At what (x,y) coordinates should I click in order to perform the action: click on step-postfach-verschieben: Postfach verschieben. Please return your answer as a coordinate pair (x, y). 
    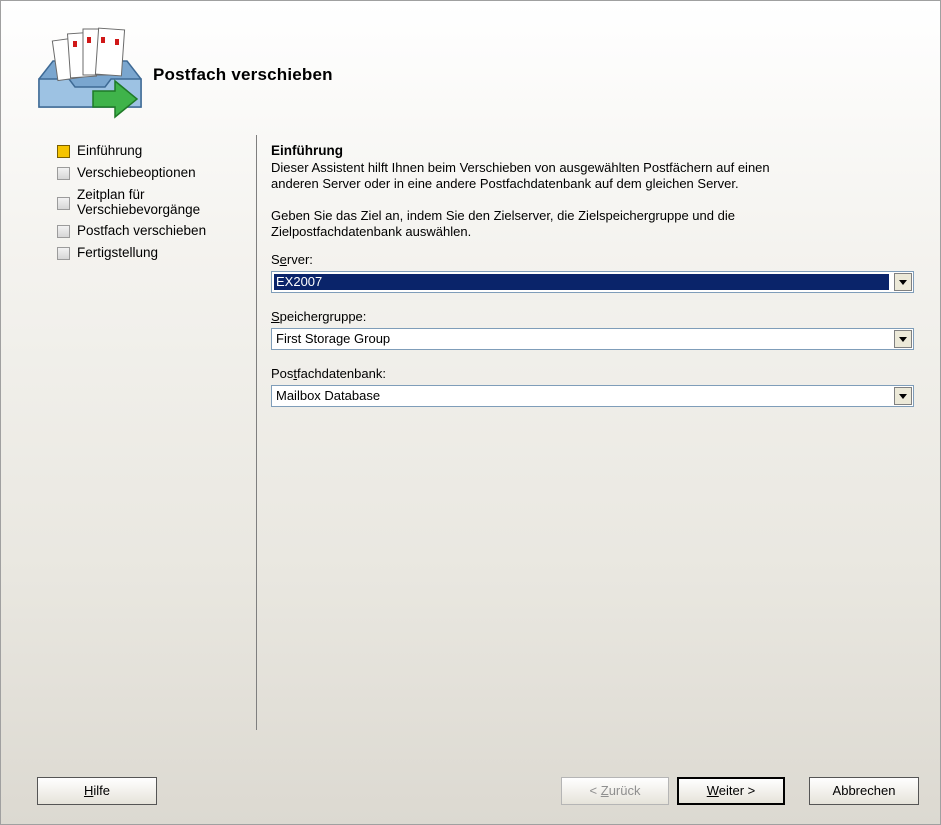
    Looking at the image, I should click on (155, 231).